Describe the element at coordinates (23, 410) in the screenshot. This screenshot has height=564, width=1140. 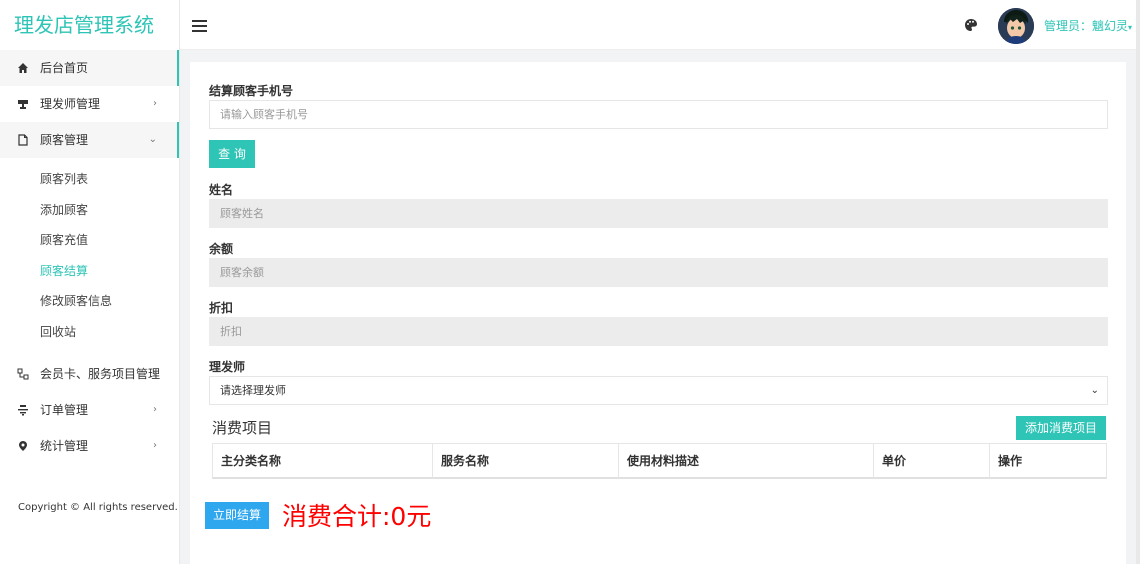
I see `list-icon` at that location.